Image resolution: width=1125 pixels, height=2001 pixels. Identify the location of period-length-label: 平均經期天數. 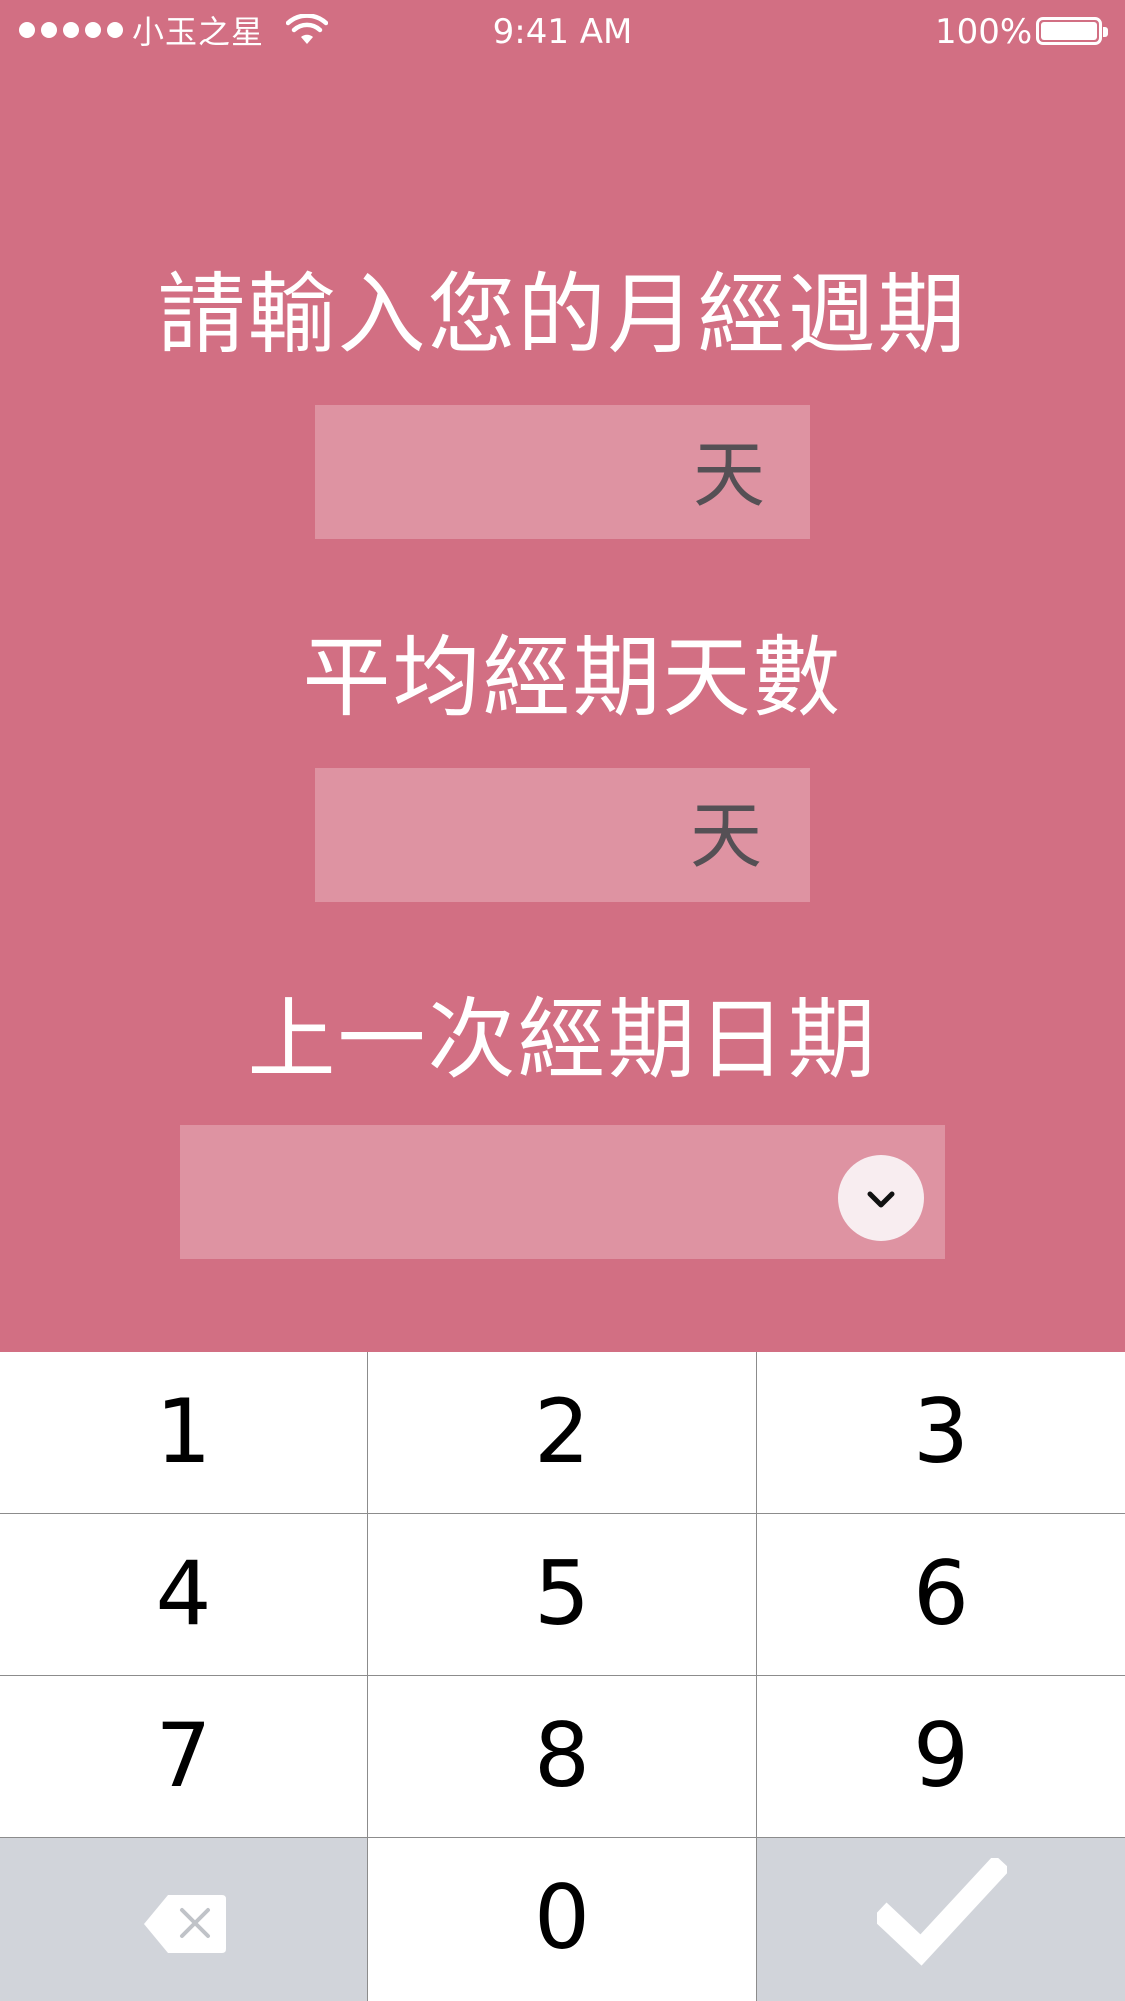
(572, 677).